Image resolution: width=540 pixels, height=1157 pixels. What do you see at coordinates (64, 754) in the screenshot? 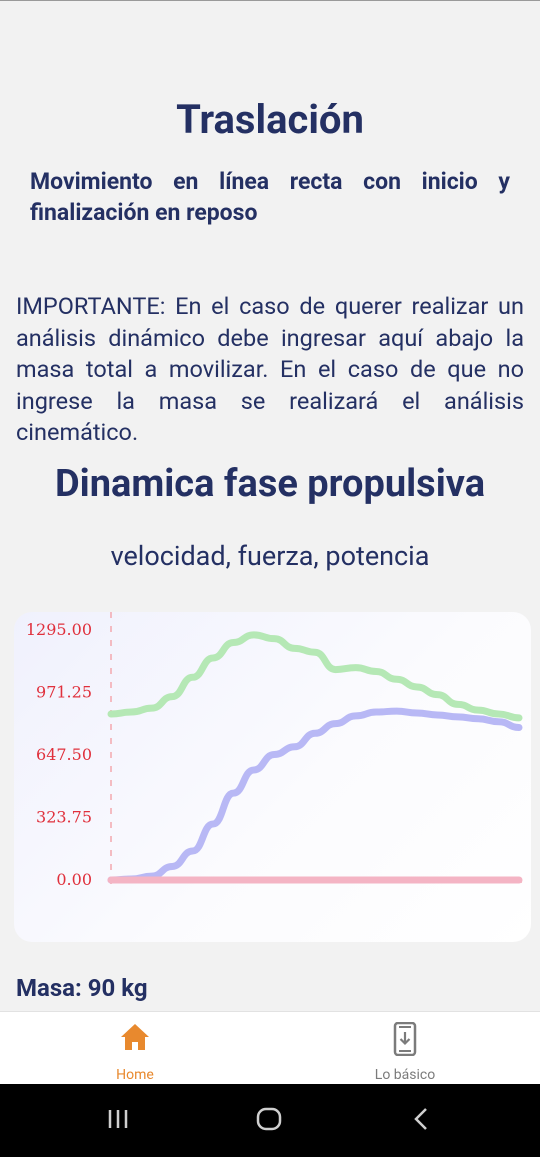
I see `y-tick-label: 647.50` at bounding box center [64, 754].